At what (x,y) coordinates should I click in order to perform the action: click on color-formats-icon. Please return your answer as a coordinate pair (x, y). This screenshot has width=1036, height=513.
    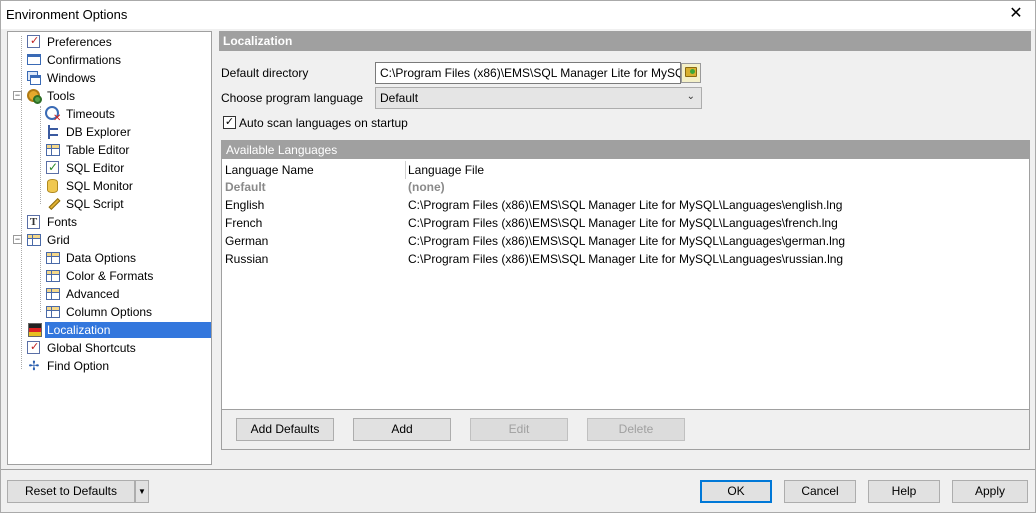
    Looking at the image, I should click on (53, 276).